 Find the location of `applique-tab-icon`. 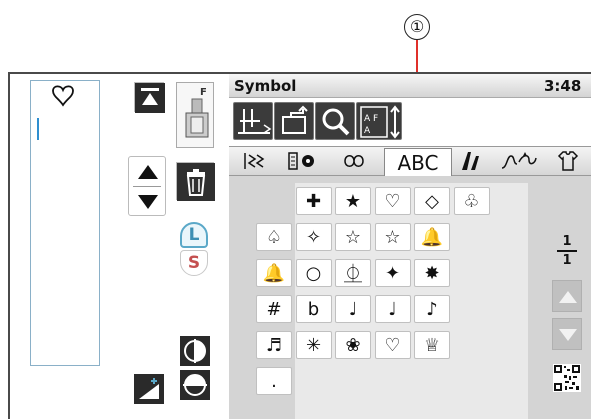

applique-tab-icon is located at coordinates (519, 160).